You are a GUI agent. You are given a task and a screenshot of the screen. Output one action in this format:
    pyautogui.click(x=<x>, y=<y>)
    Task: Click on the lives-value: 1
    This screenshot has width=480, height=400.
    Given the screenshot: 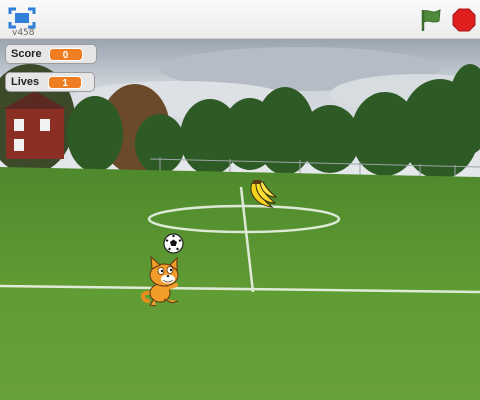 What is the action you would take?
    pyautogui.click(x=65, y=82)
    